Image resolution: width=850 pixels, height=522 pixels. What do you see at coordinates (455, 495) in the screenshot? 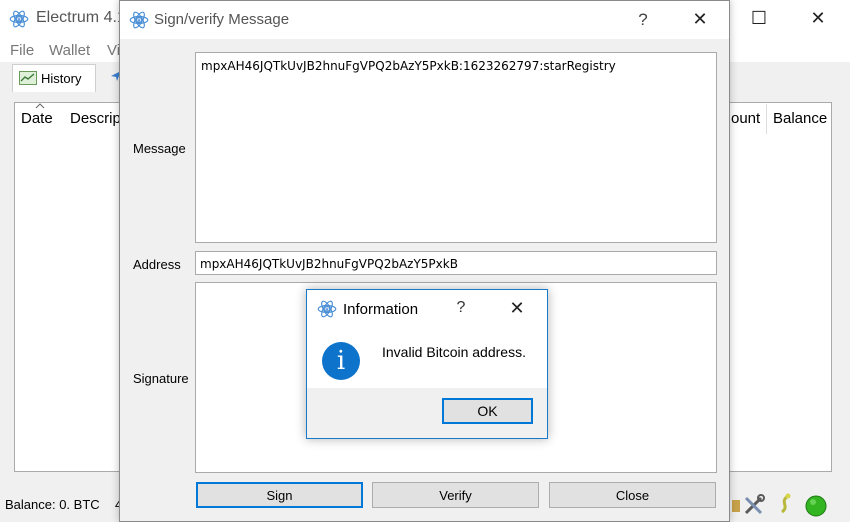
I see `verify-button: Verify` at bounding box center [455, 495].